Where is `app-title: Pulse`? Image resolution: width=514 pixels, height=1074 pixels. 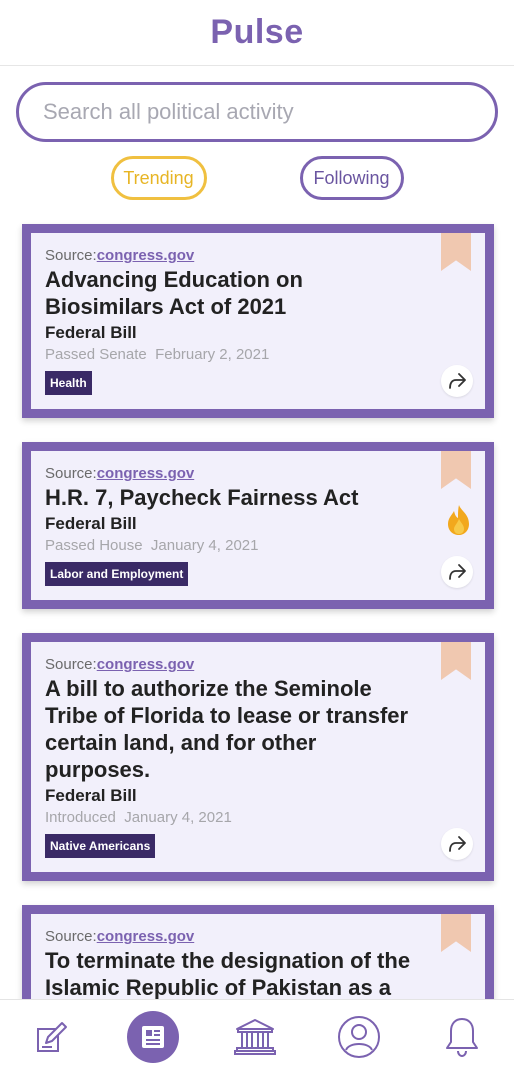 app-title: Pulse is located at coordinates (257, 32).